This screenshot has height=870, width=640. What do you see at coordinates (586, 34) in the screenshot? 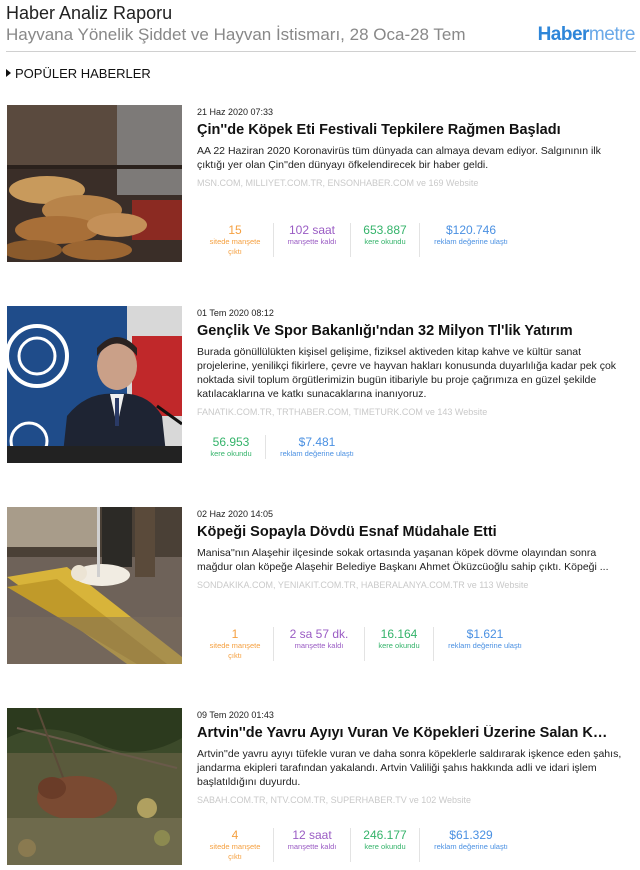
I see `habermetre-logo: Habermetre` at bounding box center [586, 34].